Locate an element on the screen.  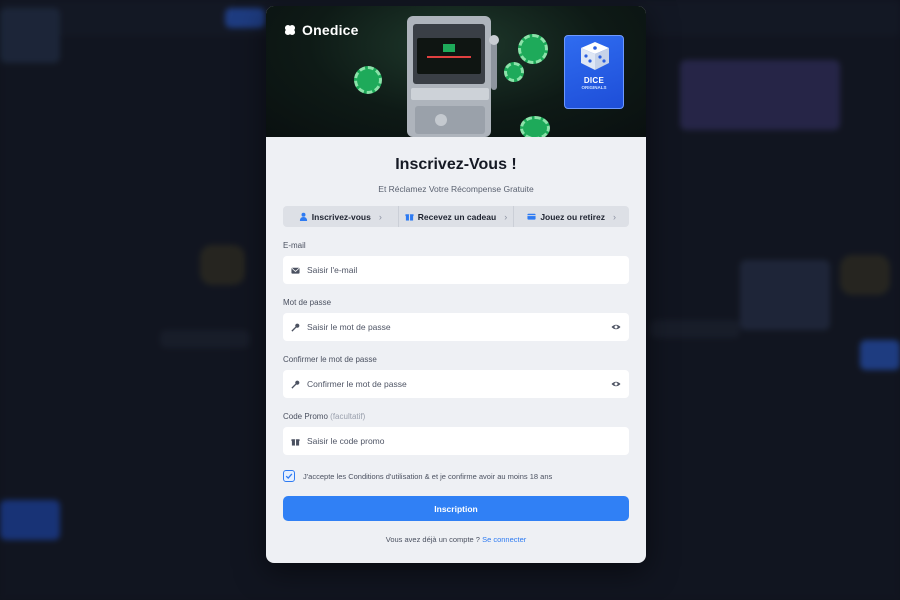
dice-icon is located at coordinates (595, 56).